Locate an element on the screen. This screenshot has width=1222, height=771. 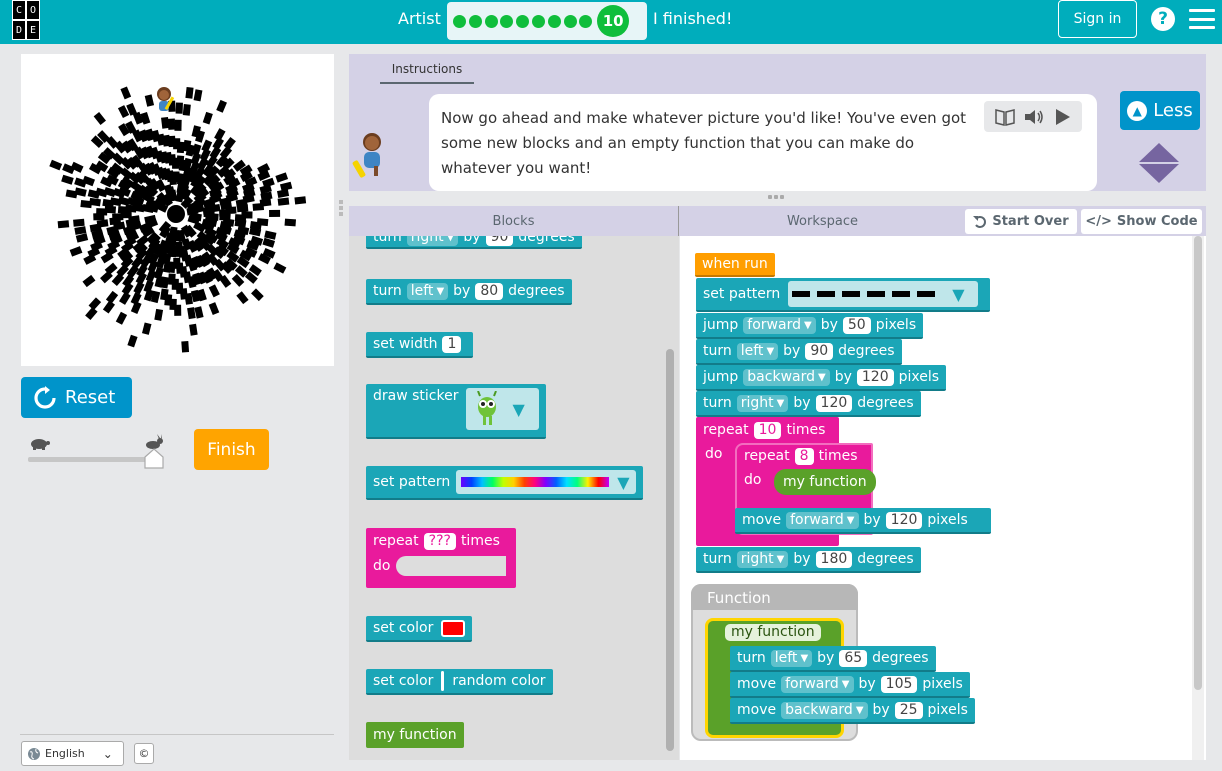
workspace-scrollbar is located at coordinates (1198, 463).